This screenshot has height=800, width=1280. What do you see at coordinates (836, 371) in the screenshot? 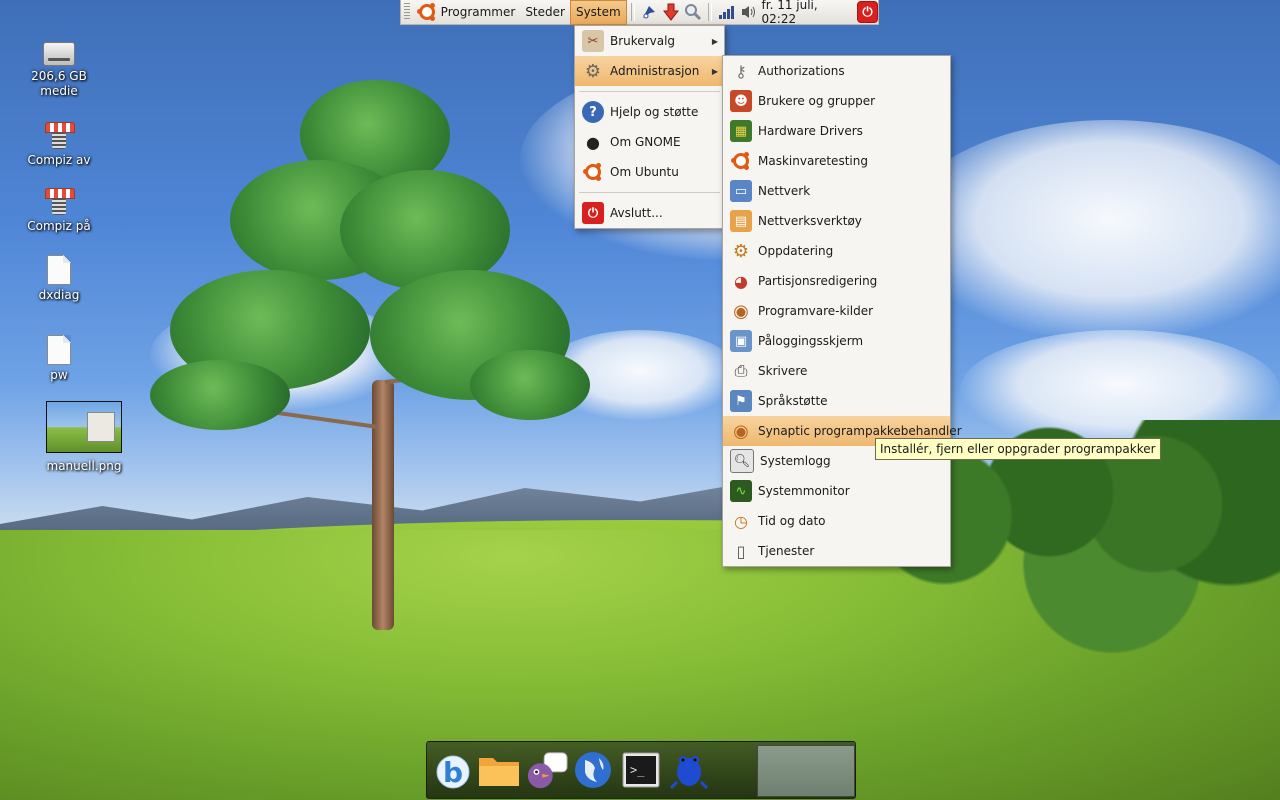
I see `admin-item-skrivere: ⎙ Skrivere` at bounding box center [836, 371].